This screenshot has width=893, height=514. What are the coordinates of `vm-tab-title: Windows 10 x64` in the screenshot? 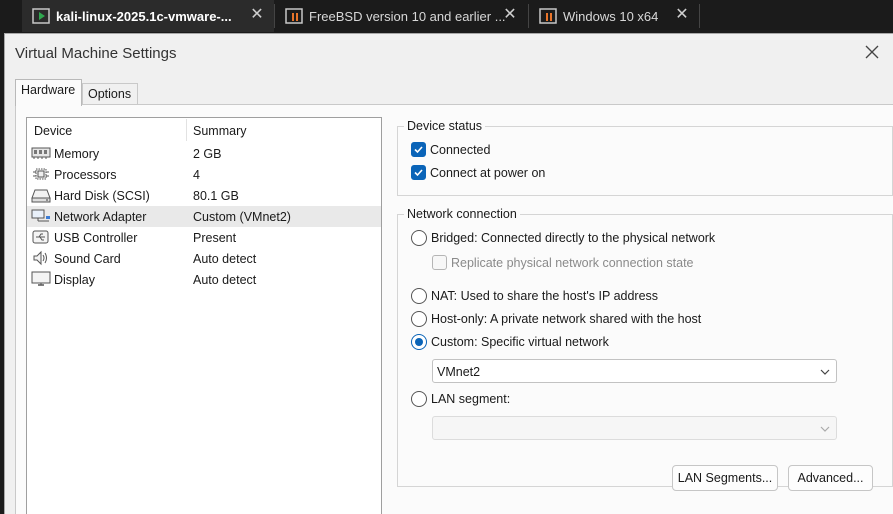 It's located at (611, 16).